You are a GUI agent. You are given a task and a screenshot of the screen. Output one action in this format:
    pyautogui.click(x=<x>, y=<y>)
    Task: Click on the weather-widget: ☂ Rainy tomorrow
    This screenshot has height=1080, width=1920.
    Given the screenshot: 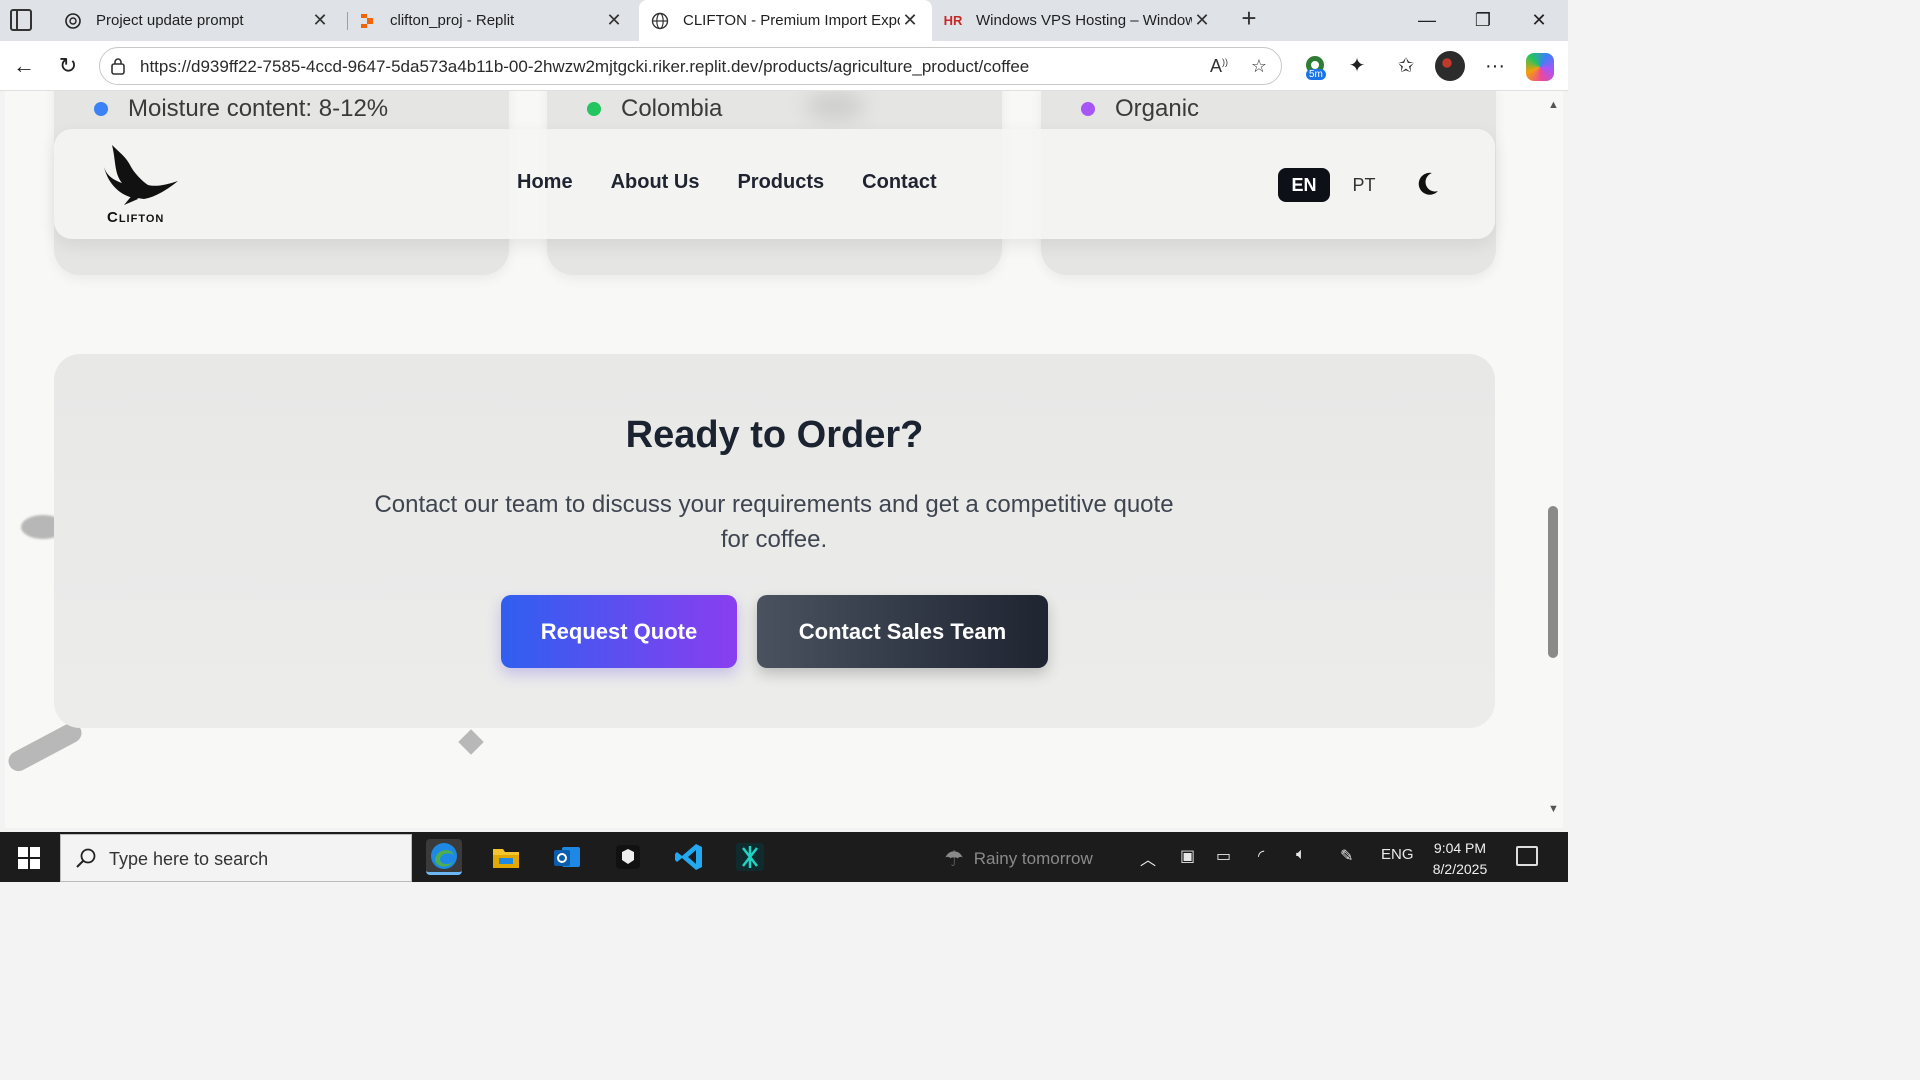 What is the action you would take?
    pyautogui.click(x=1018, y=859)
    